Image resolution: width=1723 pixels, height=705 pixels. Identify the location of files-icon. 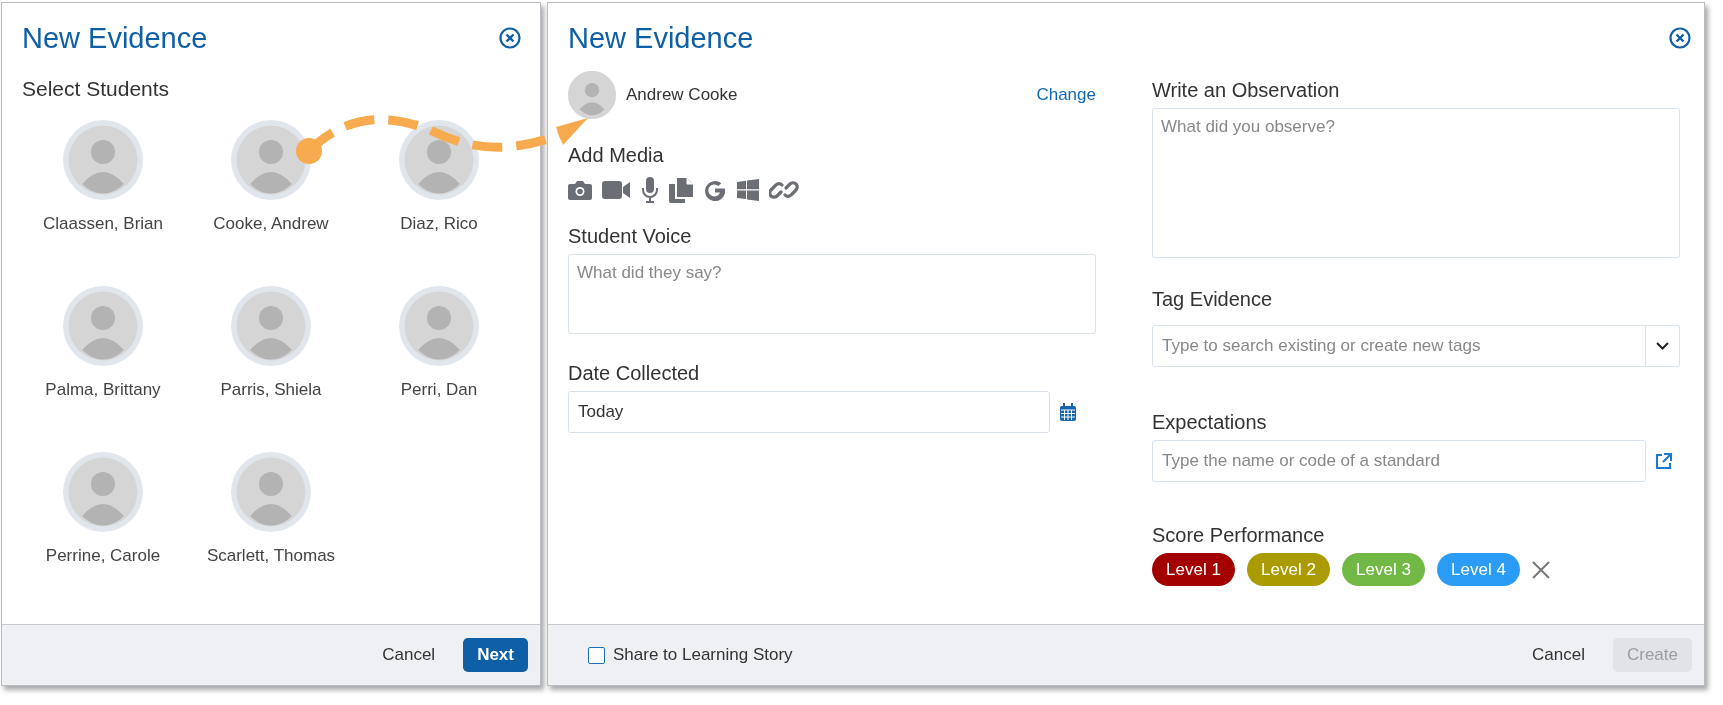
(681, 190).